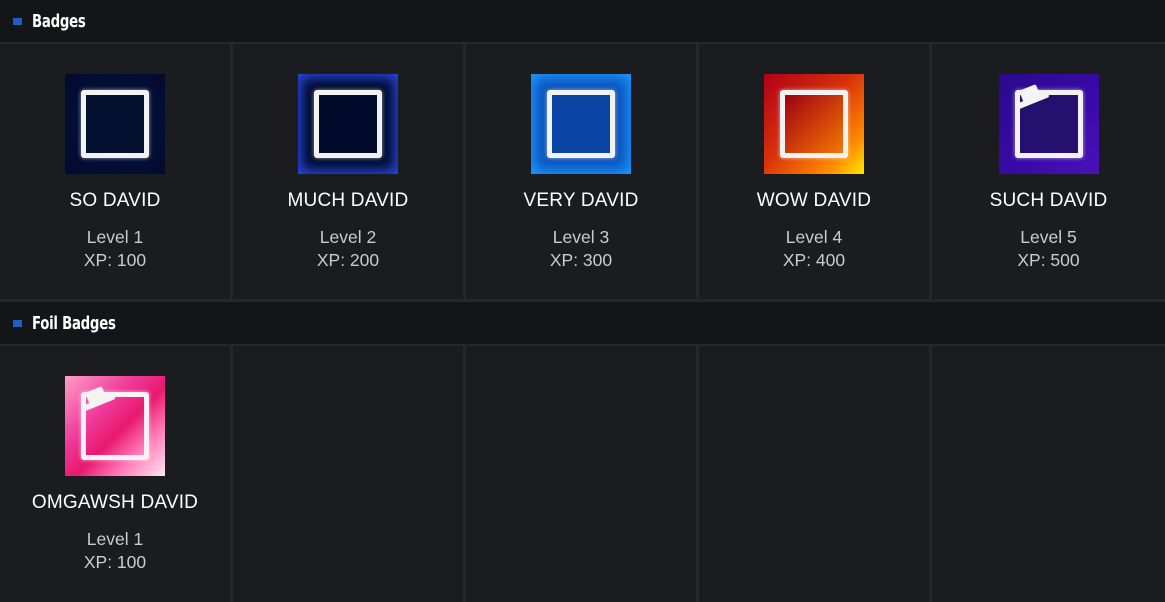 The width and height of the screenshot is (1165, 602). I want to click on badge-image-very-david, so click(581, 124).